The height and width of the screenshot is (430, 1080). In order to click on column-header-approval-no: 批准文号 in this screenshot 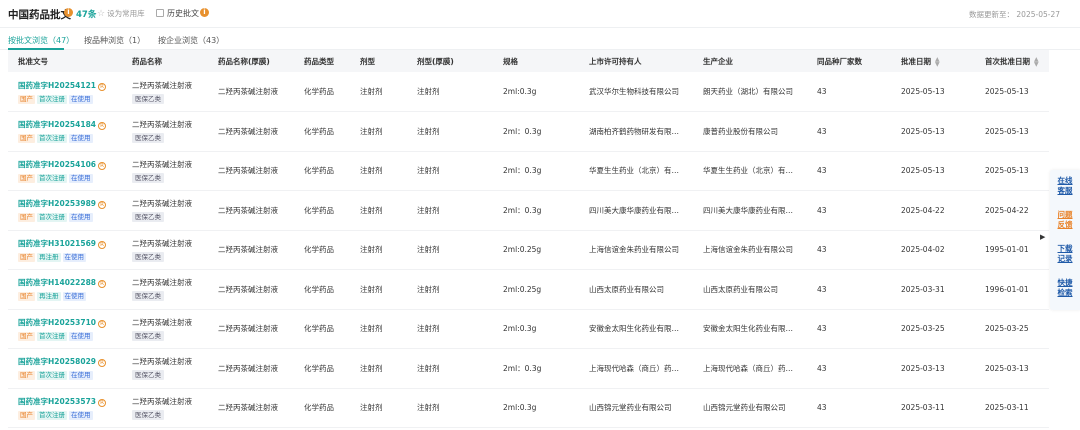, I will do `click(33, 61)`.